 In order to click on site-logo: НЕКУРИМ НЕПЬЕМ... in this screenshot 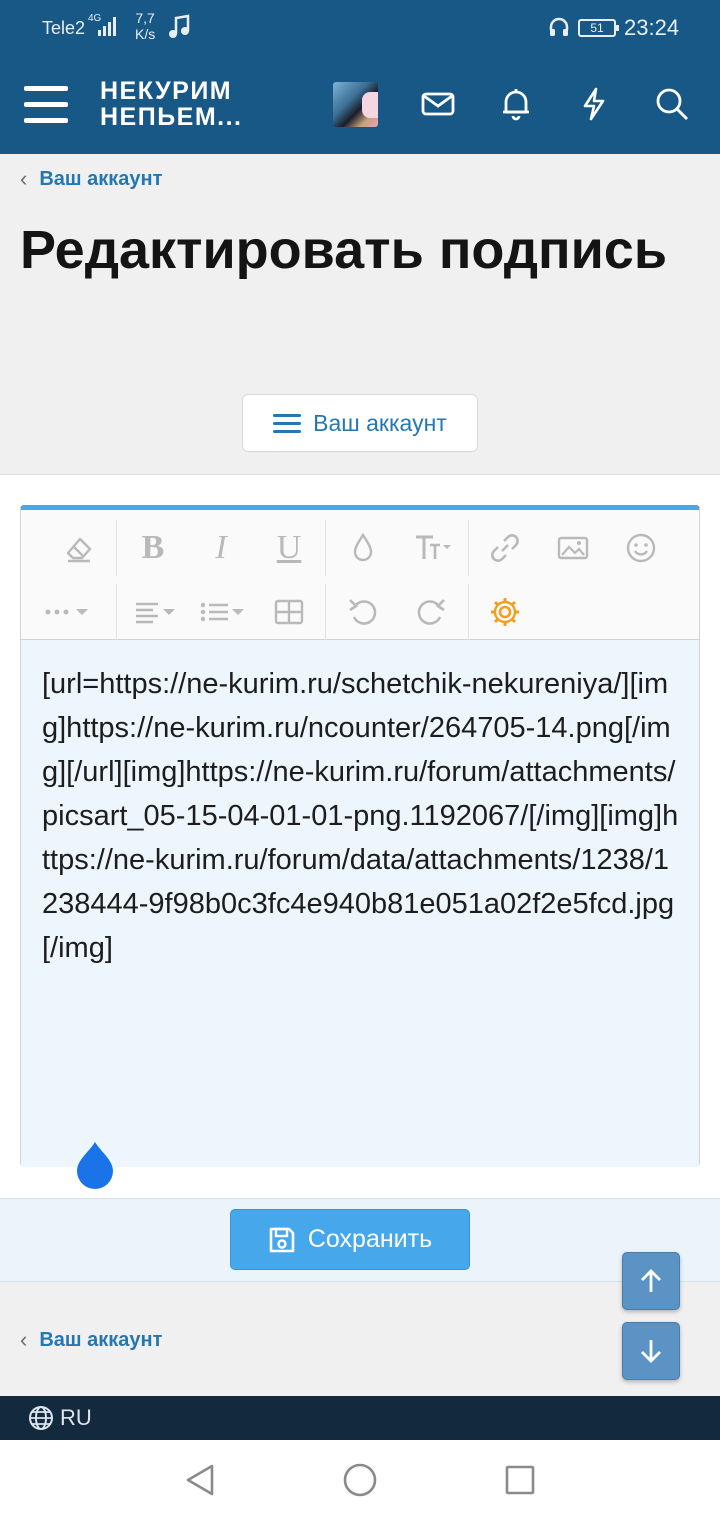, I will do `click(171, 104)`.